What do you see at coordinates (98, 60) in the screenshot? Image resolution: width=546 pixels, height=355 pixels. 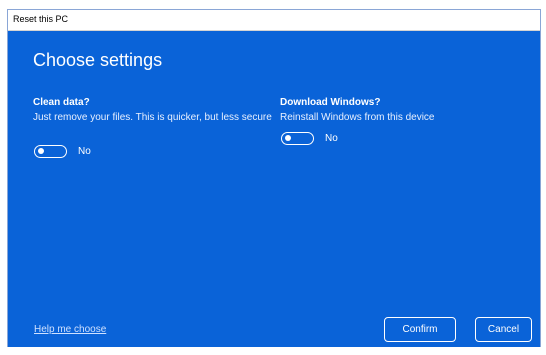 I see `page-title: Choose settings` at bounding box center [98, 60].